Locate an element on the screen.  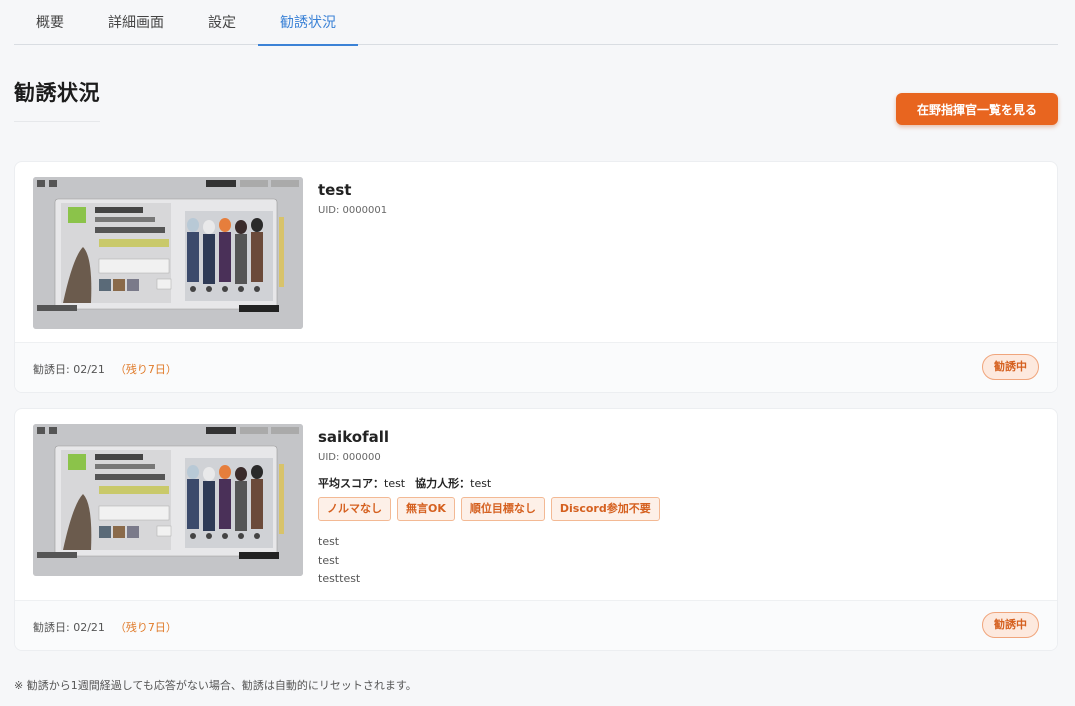
tab-bar: 概要 詳細画面 設定 勧誘状況 is located at coordinates (536, 23).